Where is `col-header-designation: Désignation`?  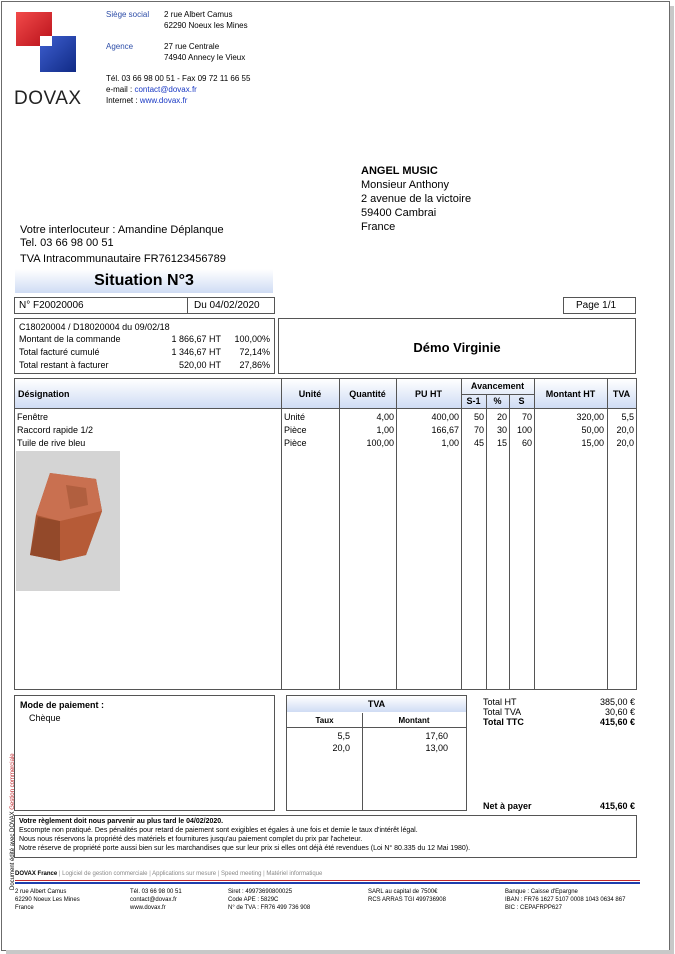 col-header-designation: Désignation is located at coordinates (44, 394).